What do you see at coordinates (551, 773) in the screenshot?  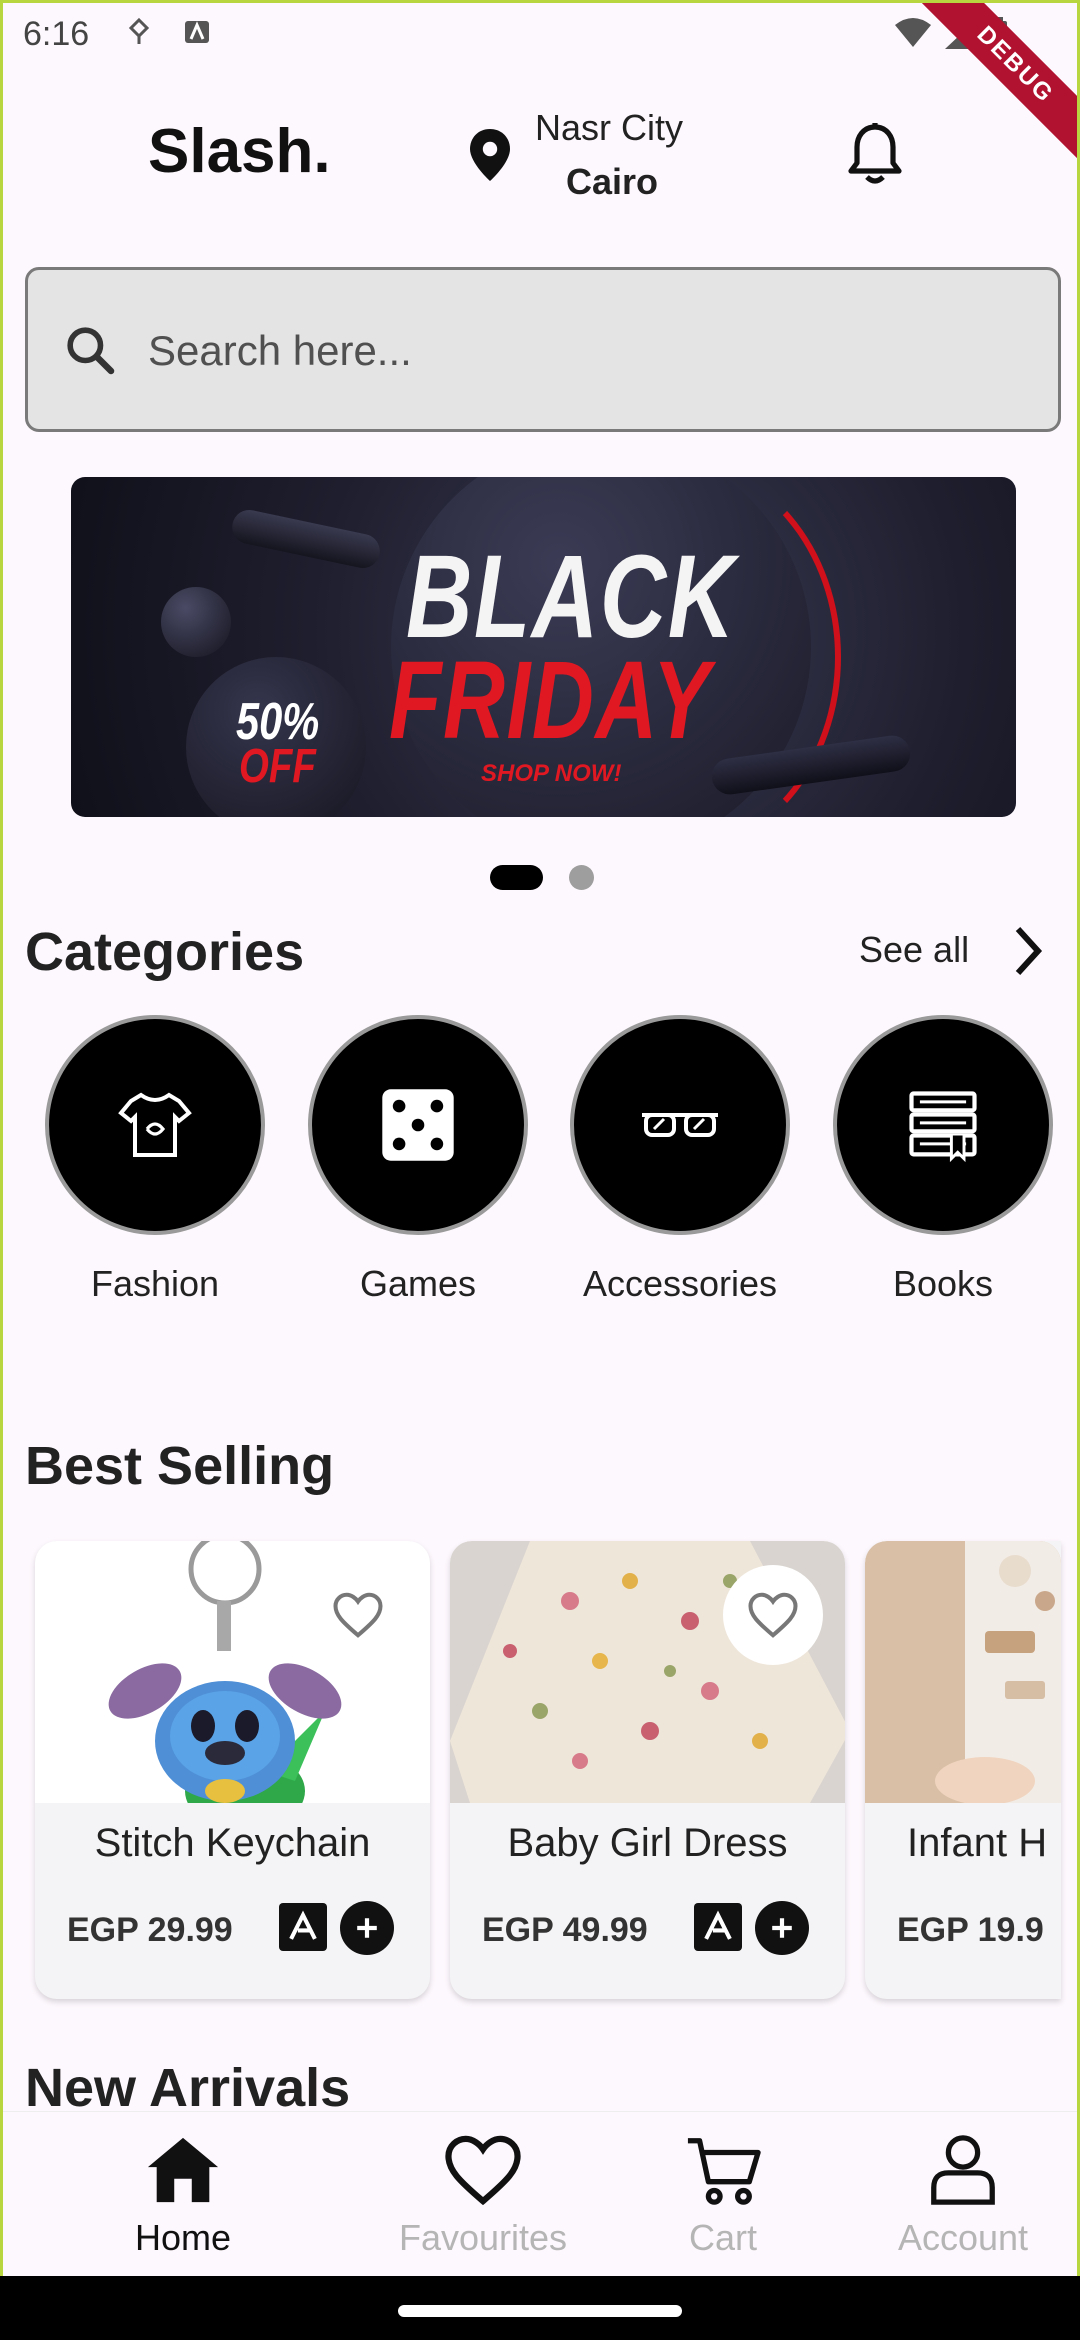 I see `banner-cta: SHOP NOW!` at bounding box center [551, 773].